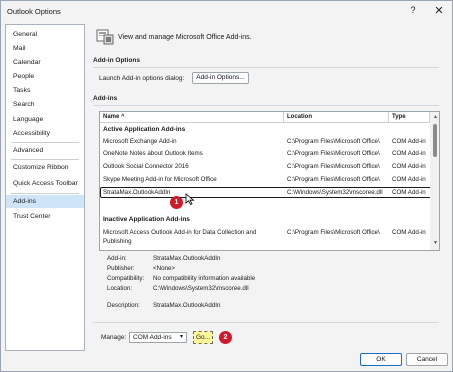 The height and width of the screenshot is (372, 453). I want to click on step-badge: 2, so click(225, 337).